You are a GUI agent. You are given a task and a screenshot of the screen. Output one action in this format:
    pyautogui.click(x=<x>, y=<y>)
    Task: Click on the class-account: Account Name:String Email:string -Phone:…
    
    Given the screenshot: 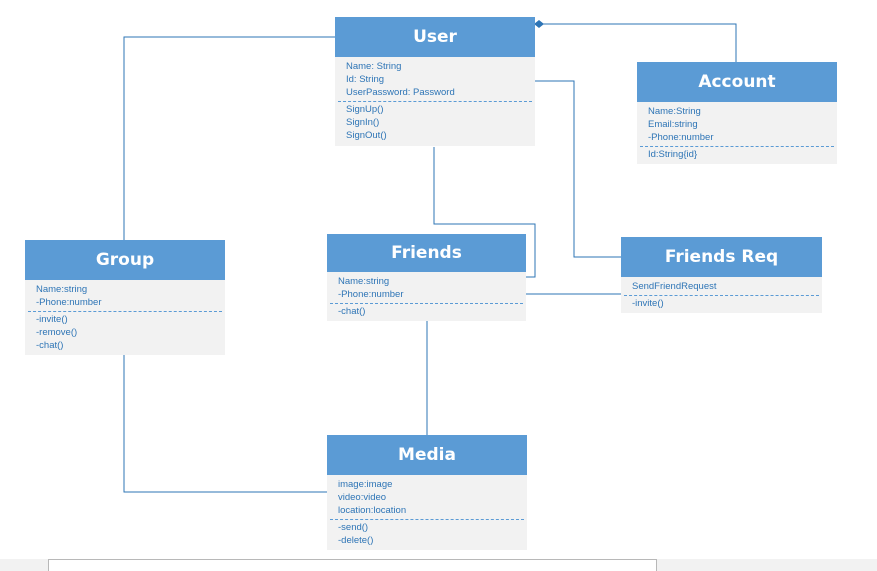 What is the action you would take?
    pyautogui.click(x=737, y=113)
    